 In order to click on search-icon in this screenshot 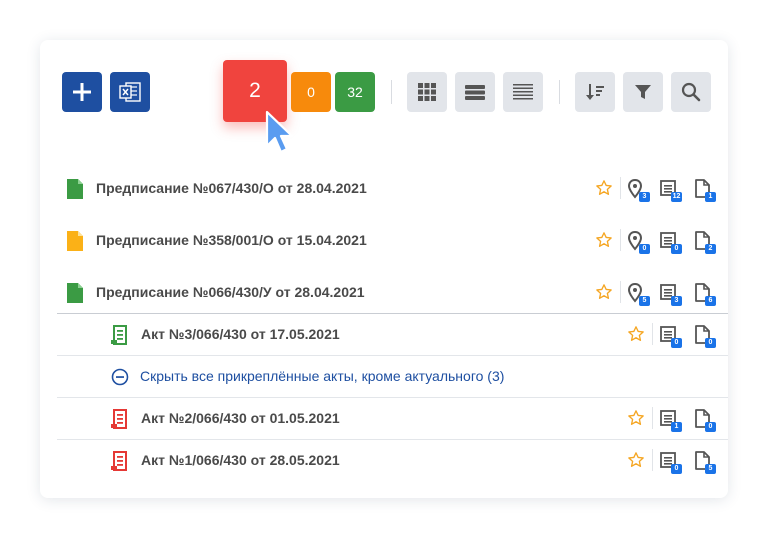, I will do `click(691, 92)`.